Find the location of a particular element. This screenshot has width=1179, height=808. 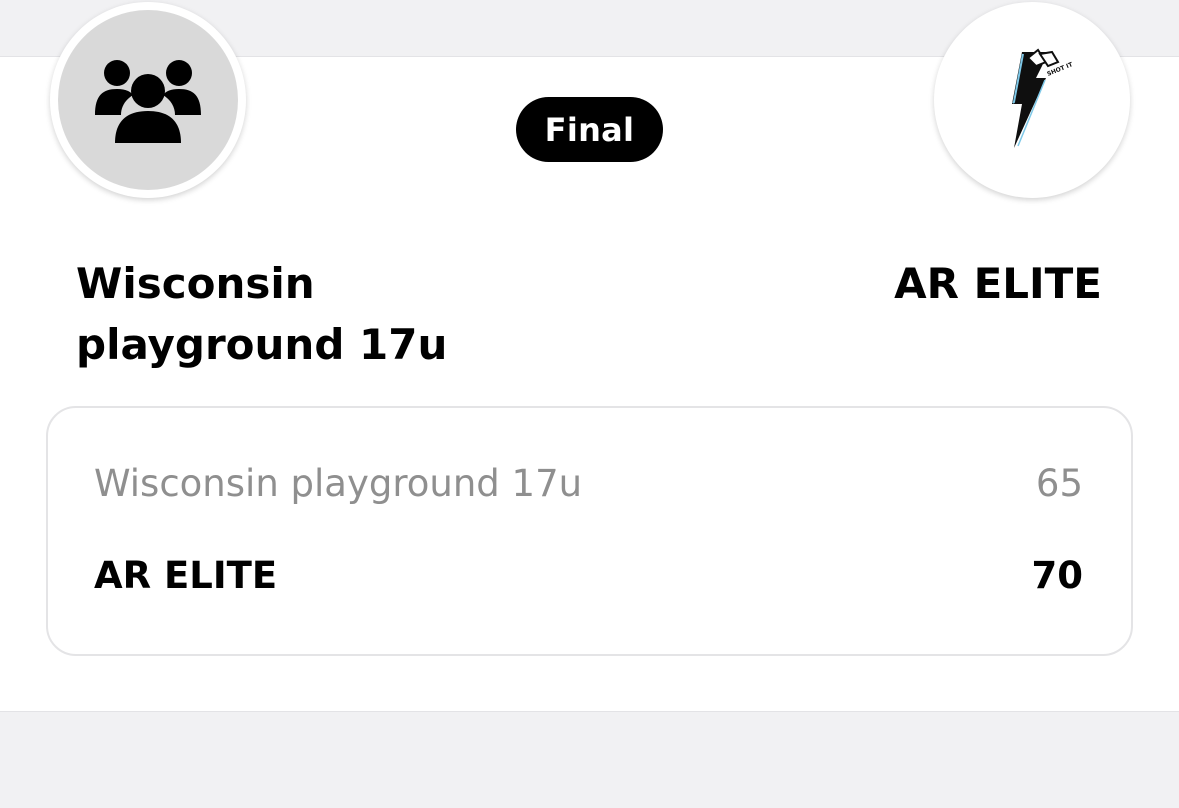

ar-elite-lightning-logo: SHOT IT is located at coordinates (1042, 98).